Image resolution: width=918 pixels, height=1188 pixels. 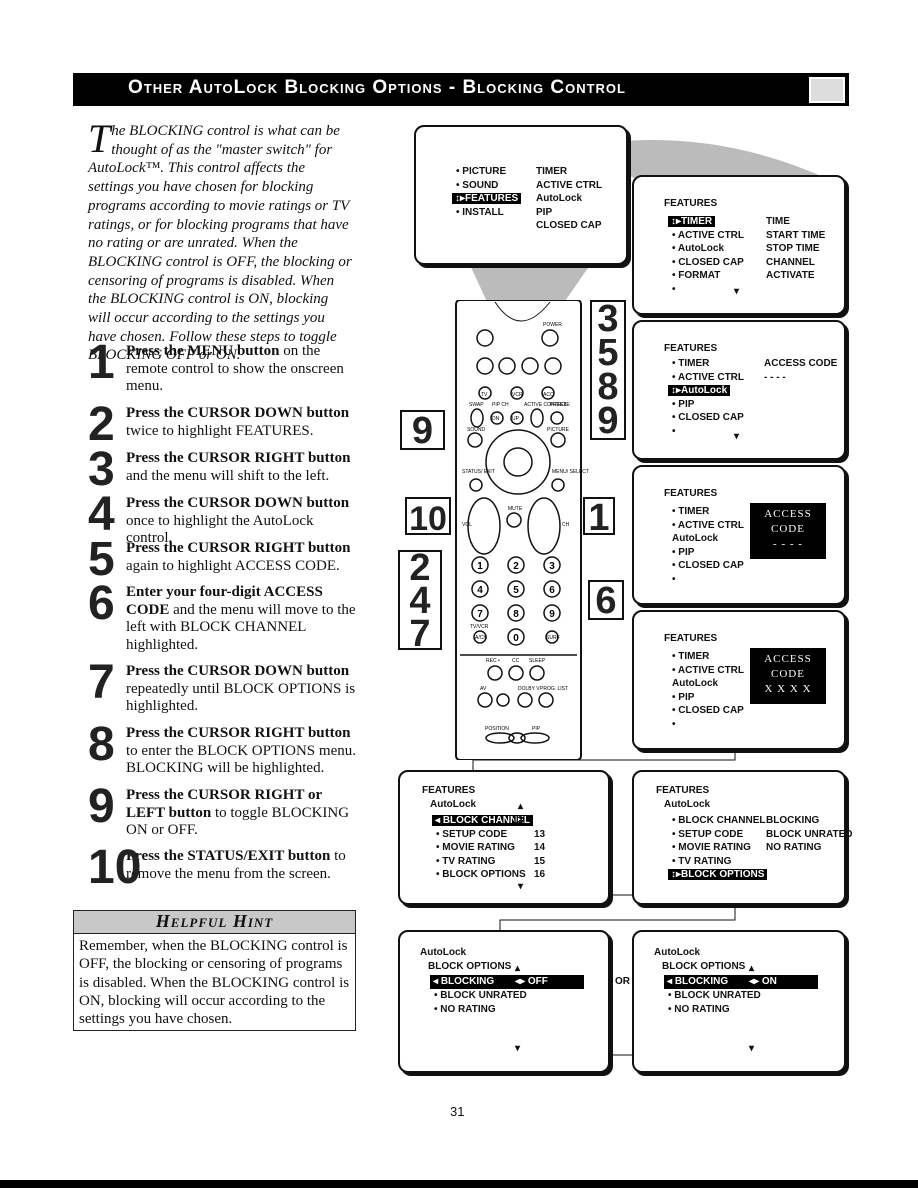 What do you see at coordinates (476, 405) in the screenshot?
I see `svg-text: SWAP` at bounding box center [476, 405].